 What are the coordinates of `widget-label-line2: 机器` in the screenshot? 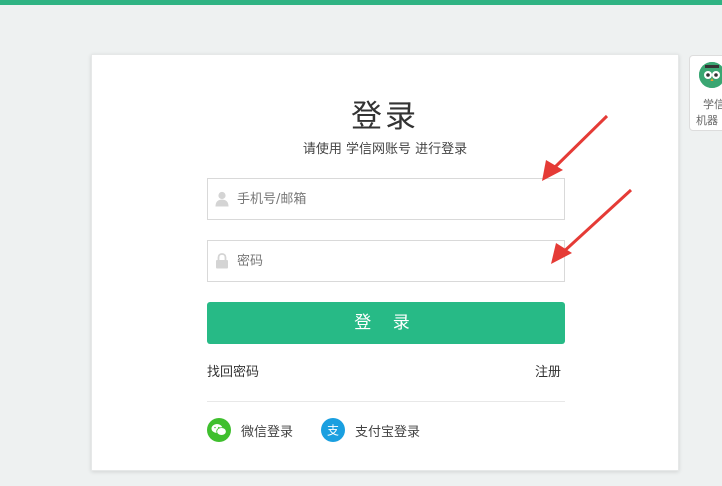 It's located at (707, 120).